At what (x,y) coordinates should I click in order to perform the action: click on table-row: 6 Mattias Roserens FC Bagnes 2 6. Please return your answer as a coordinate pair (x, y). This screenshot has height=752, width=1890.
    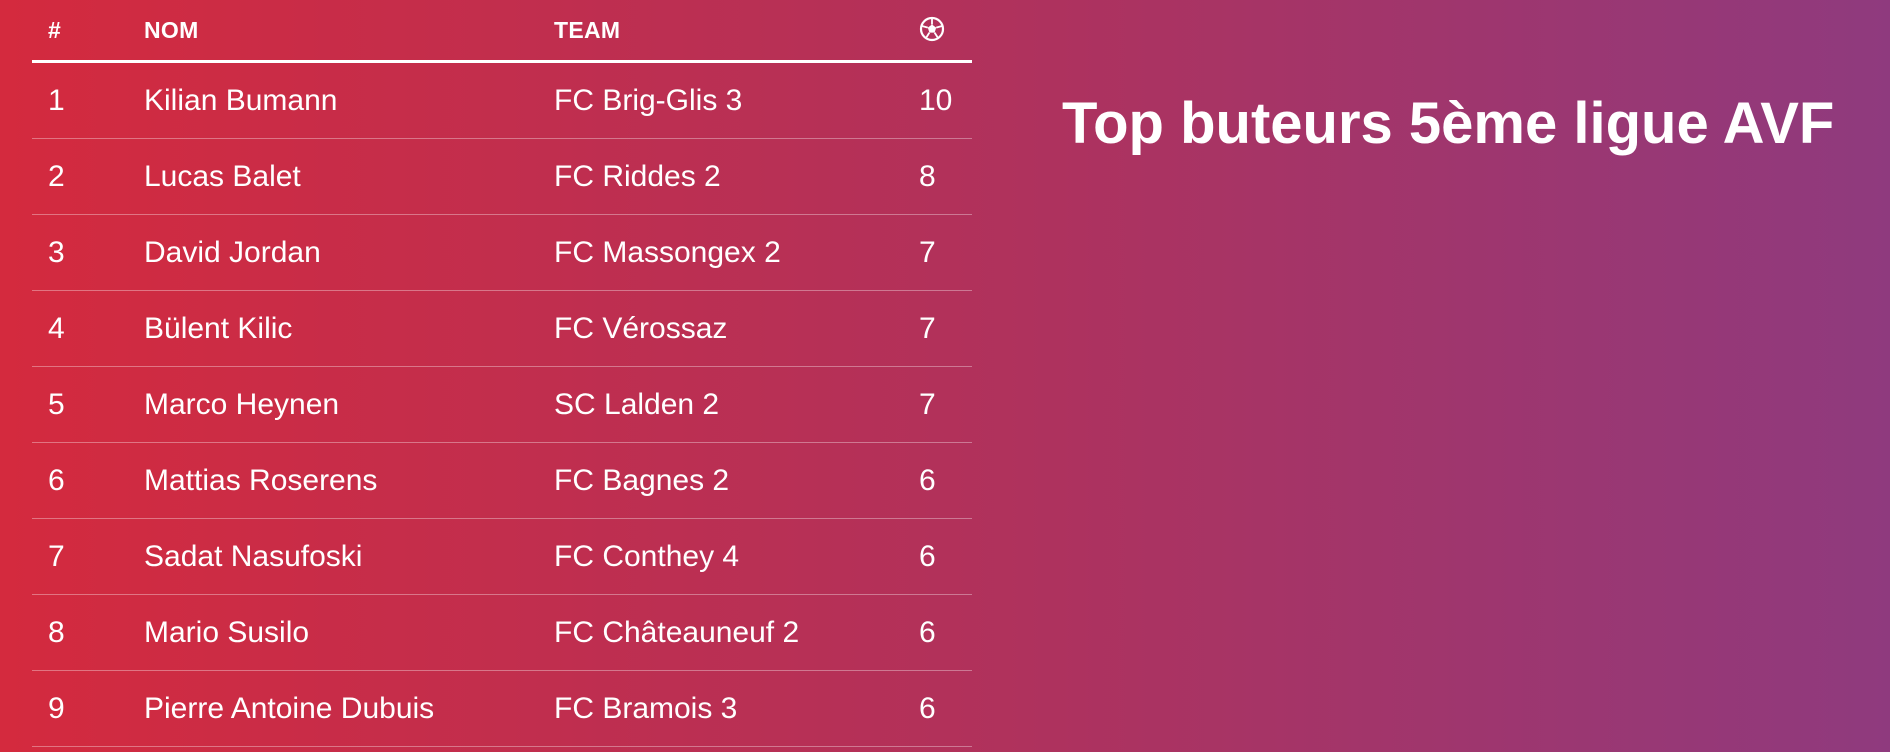
    Looking at the image, I should click on (502, 480).